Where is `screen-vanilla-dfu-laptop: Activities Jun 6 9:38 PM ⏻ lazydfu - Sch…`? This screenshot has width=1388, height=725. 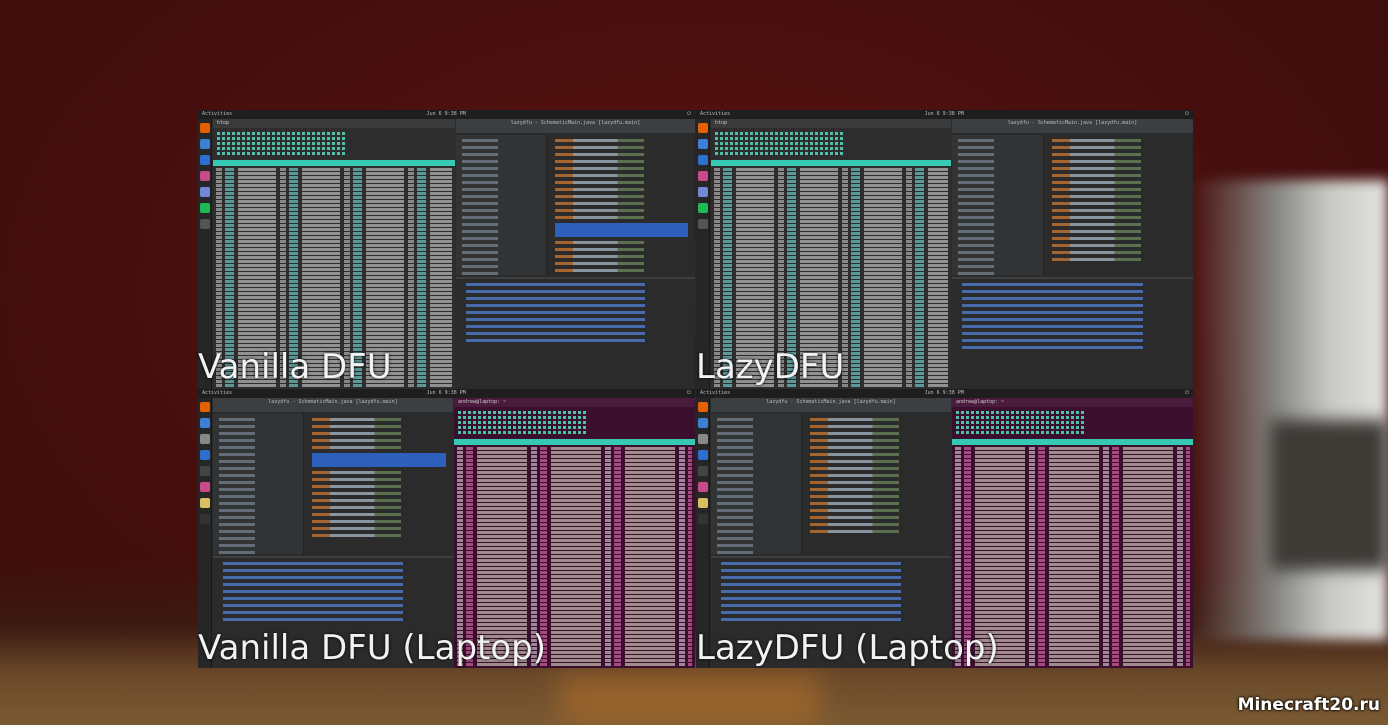
screen-vanilla-dfu-laptop: Activities Jun 6 9:38 PM ⏻ lazydfu - Sch… is located at coordinates (446, 528).